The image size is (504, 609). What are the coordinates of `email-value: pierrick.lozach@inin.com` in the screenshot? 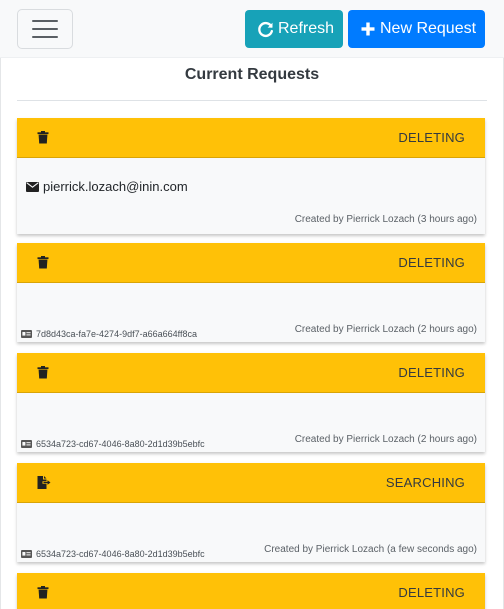 It's located at (115, 186).